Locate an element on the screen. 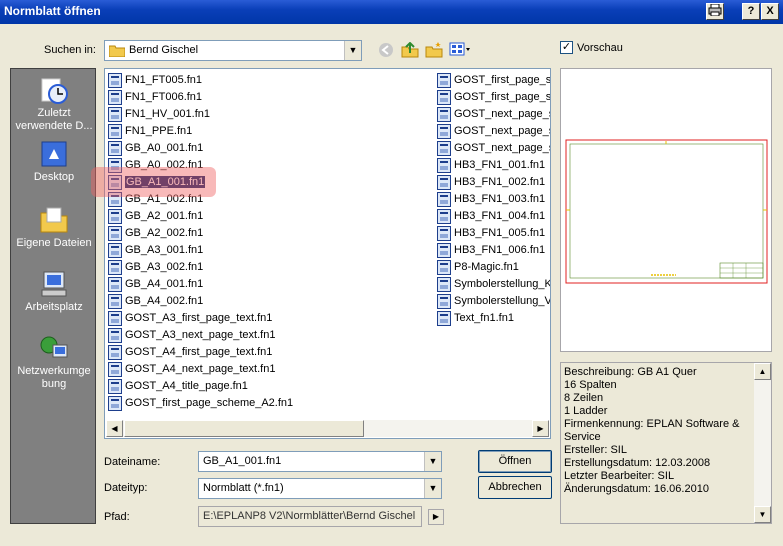 This screenshot has width=783, height=546. back-icon is located at coordinates (386, 51).